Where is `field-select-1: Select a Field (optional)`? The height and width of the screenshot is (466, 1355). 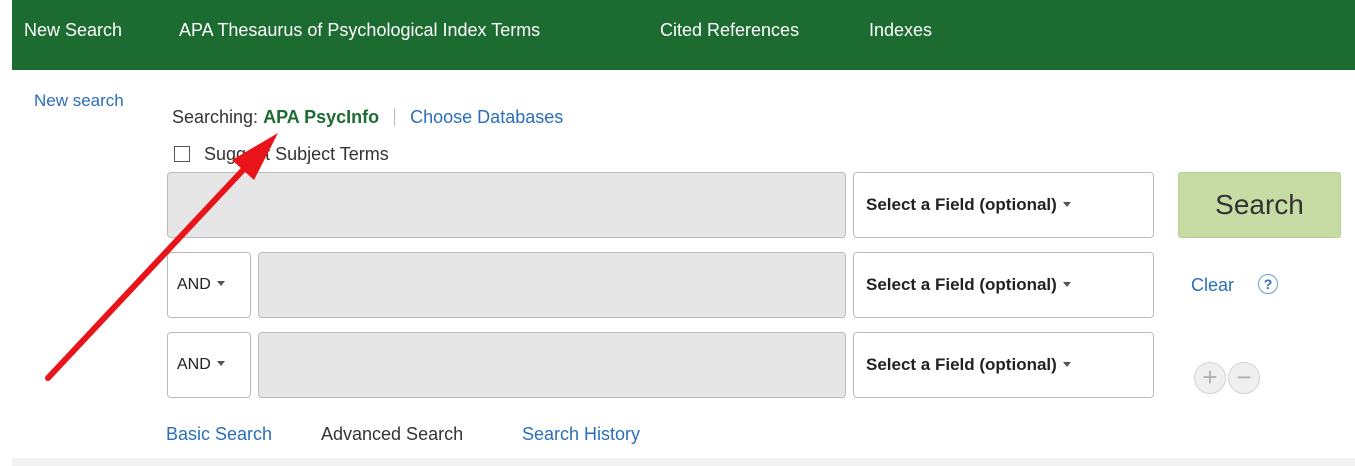 field-select-1: Select a Field (optional) is located at coordinates (1003, 205).